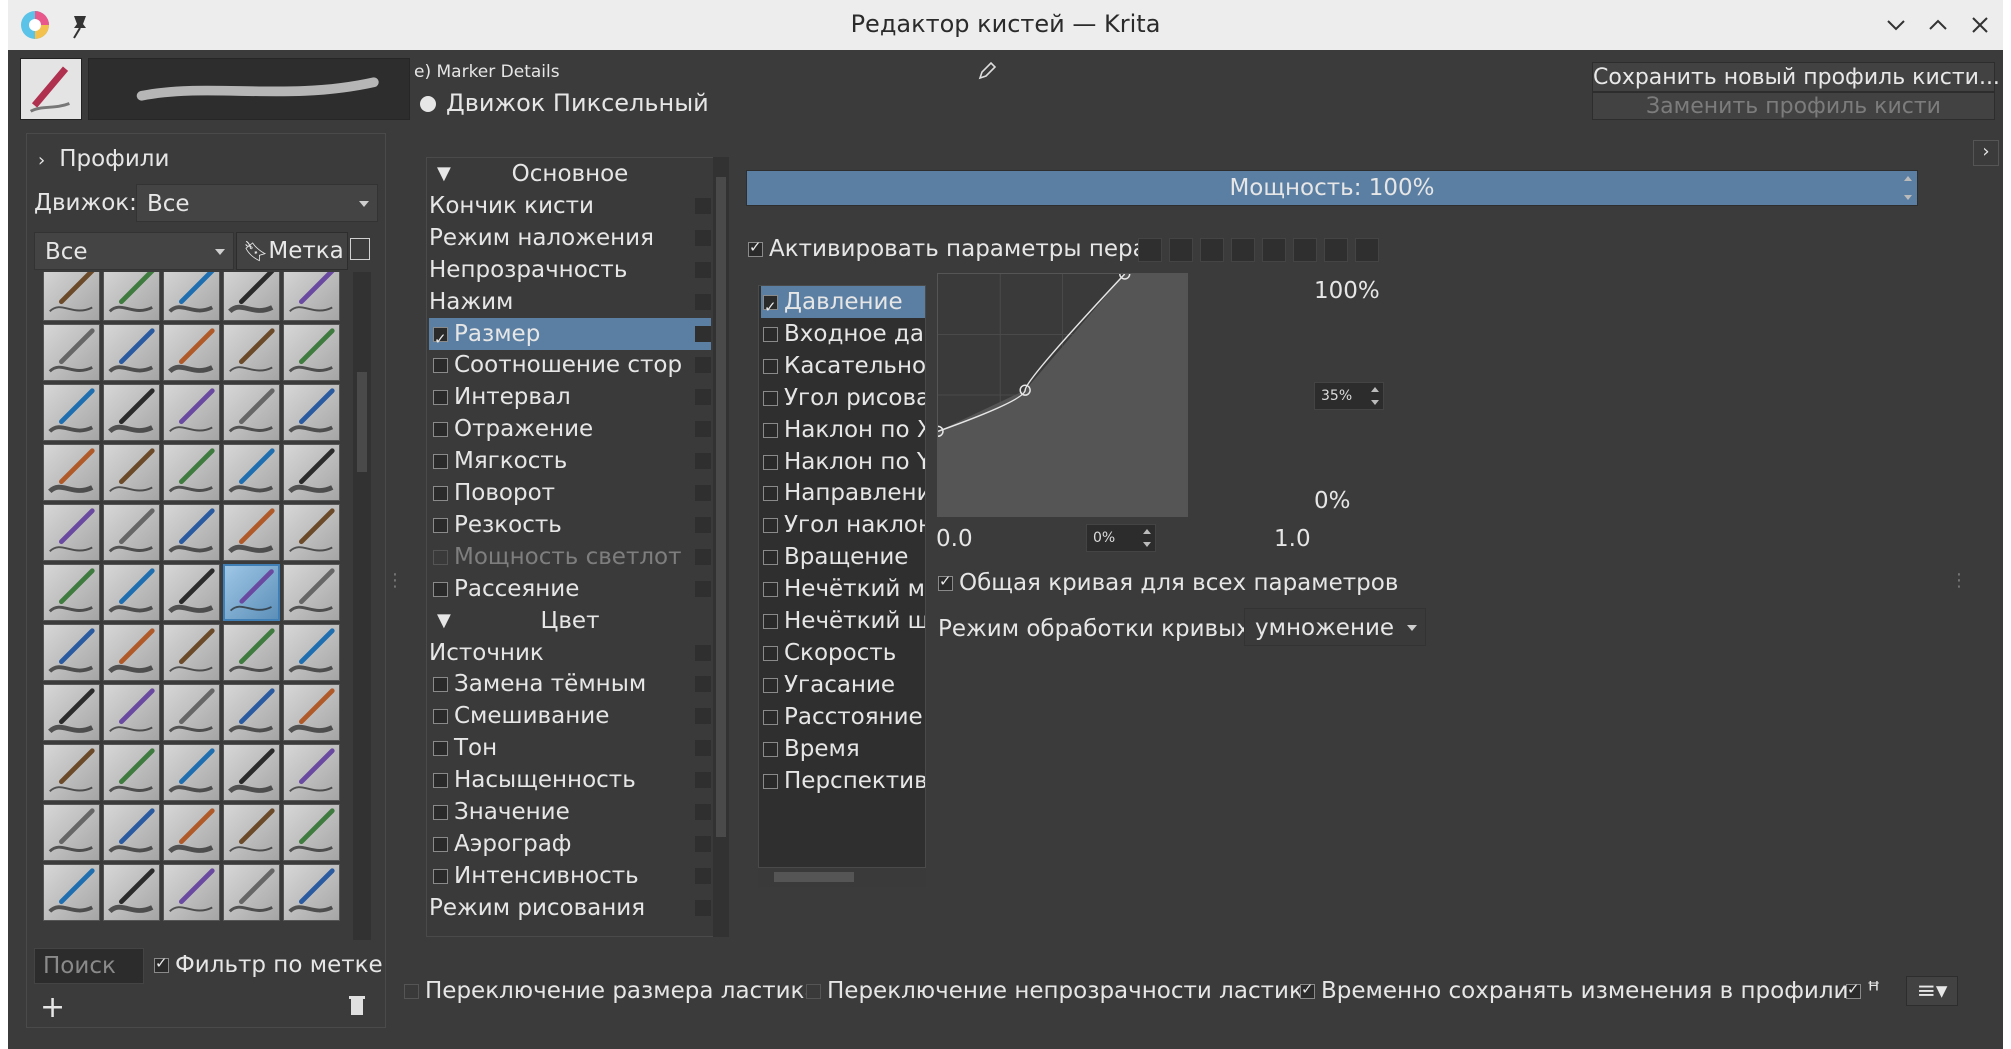 The image size is (2011, 1049). Describe the element at coordinates (268, 965) in the screenshot. I see `filter-by-tag-checkbox: Фильтр по метке` at that location.